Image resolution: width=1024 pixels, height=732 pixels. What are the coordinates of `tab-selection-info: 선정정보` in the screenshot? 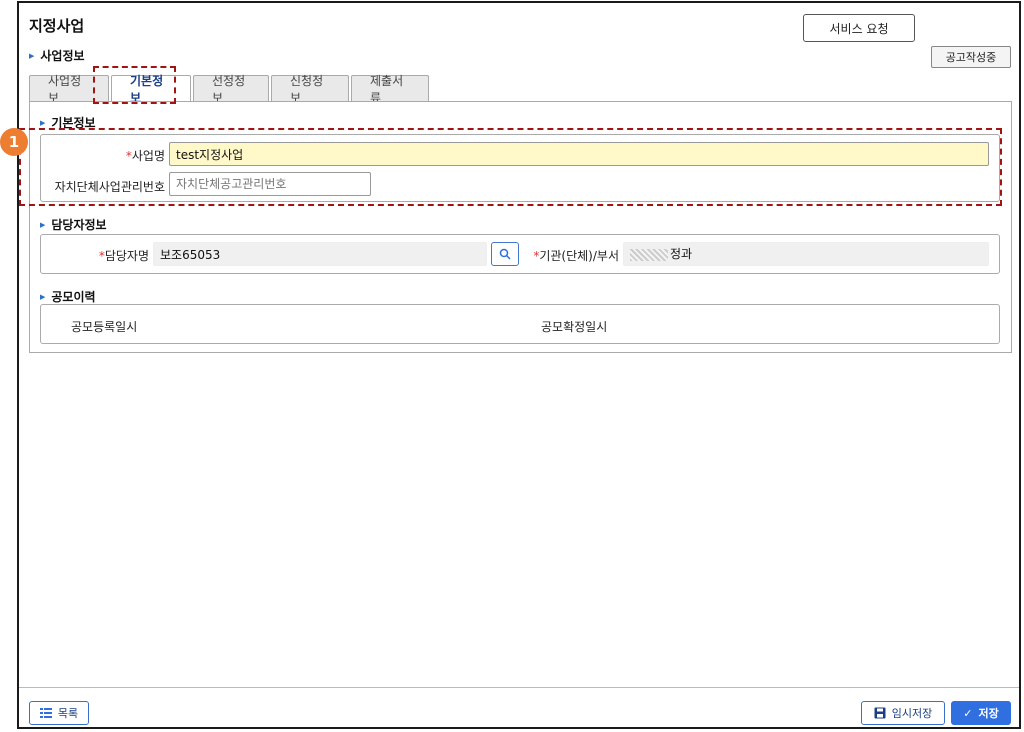 It's located at (231, 89).